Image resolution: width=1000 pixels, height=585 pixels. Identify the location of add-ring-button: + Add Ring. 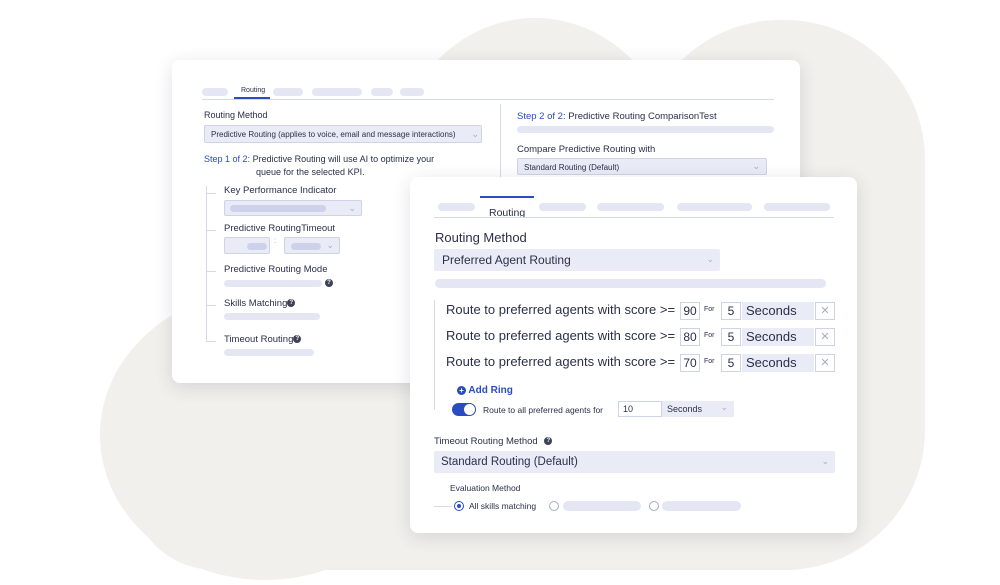
(485, 390).